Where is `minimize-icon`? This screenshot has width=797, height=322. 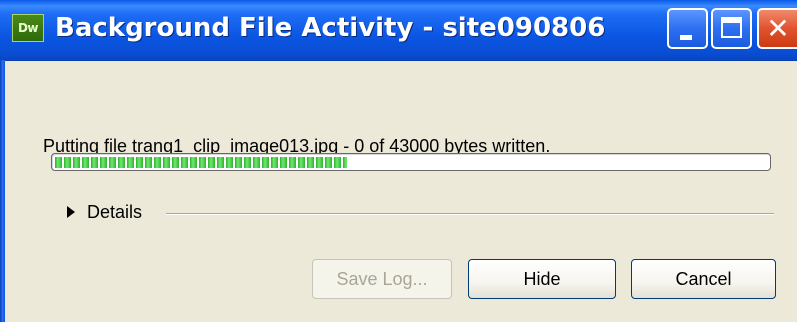 minimize-icon is located at coordinates (686, 37).